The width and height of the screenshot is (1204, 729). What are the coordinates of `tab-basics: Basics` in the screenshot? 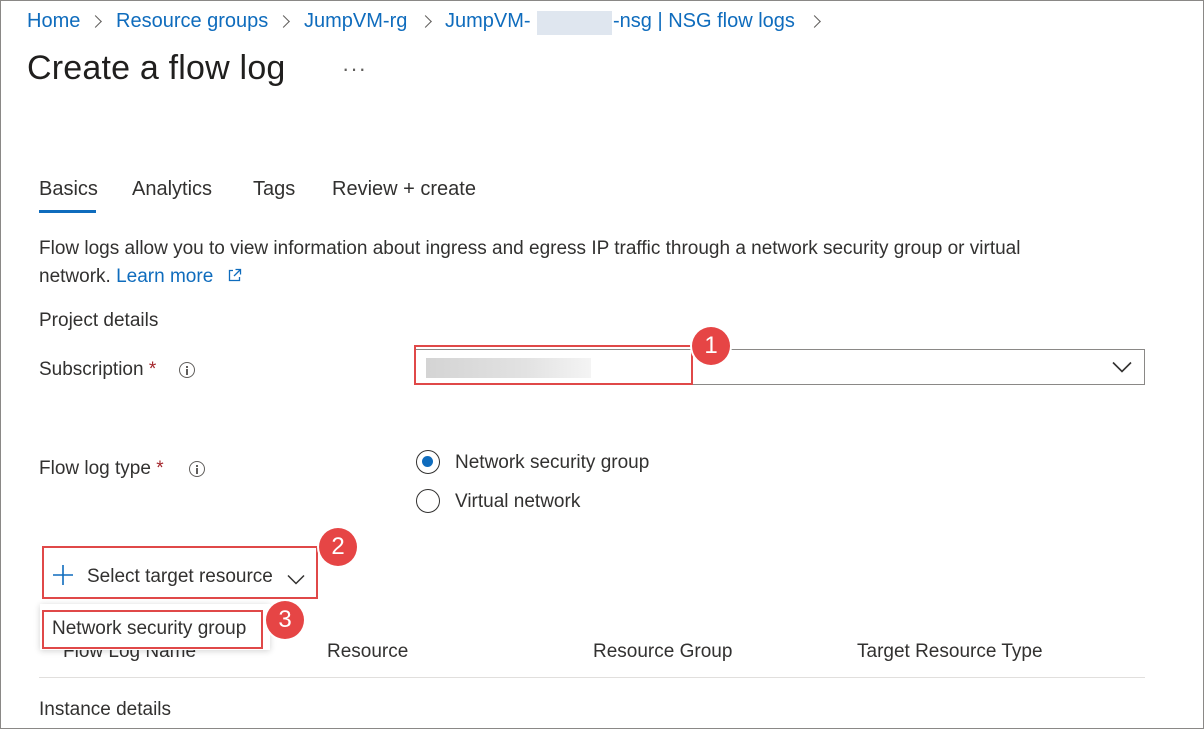 It's located at (68, 189).